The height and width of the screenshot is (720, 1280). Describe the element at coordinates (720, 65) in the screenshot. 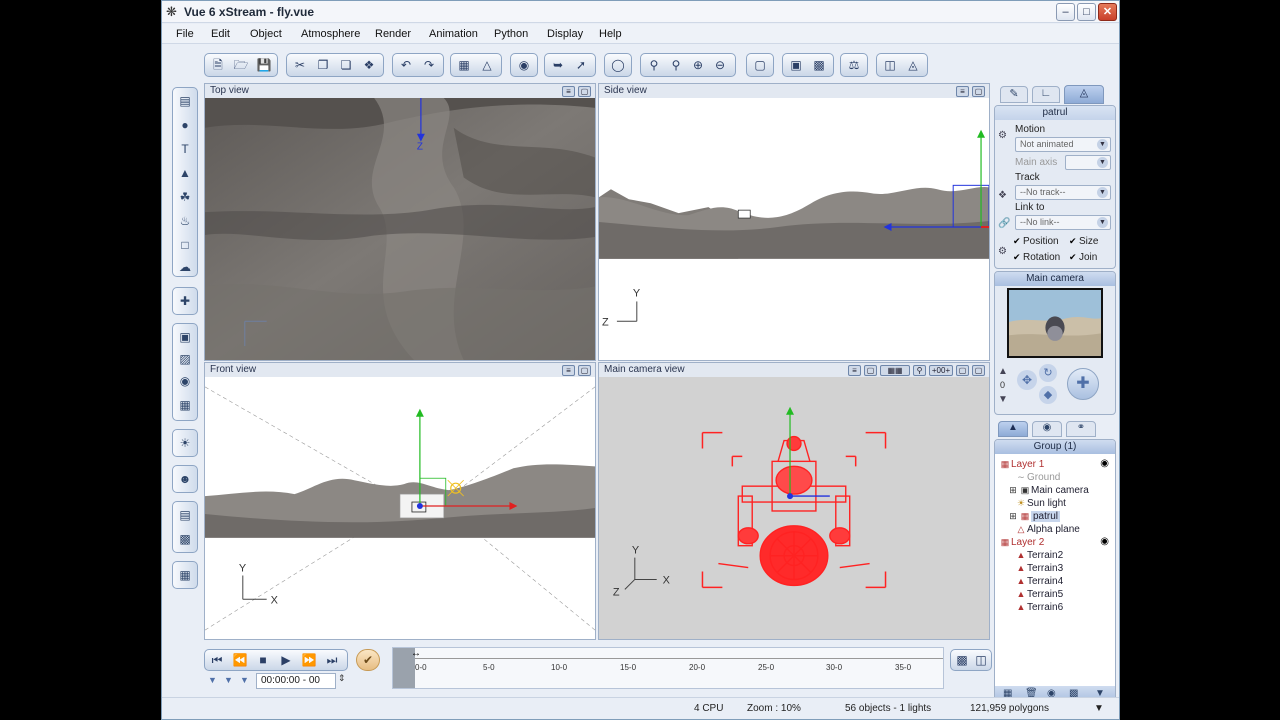

I see `zoom-out-icon: ⊖` at that location.